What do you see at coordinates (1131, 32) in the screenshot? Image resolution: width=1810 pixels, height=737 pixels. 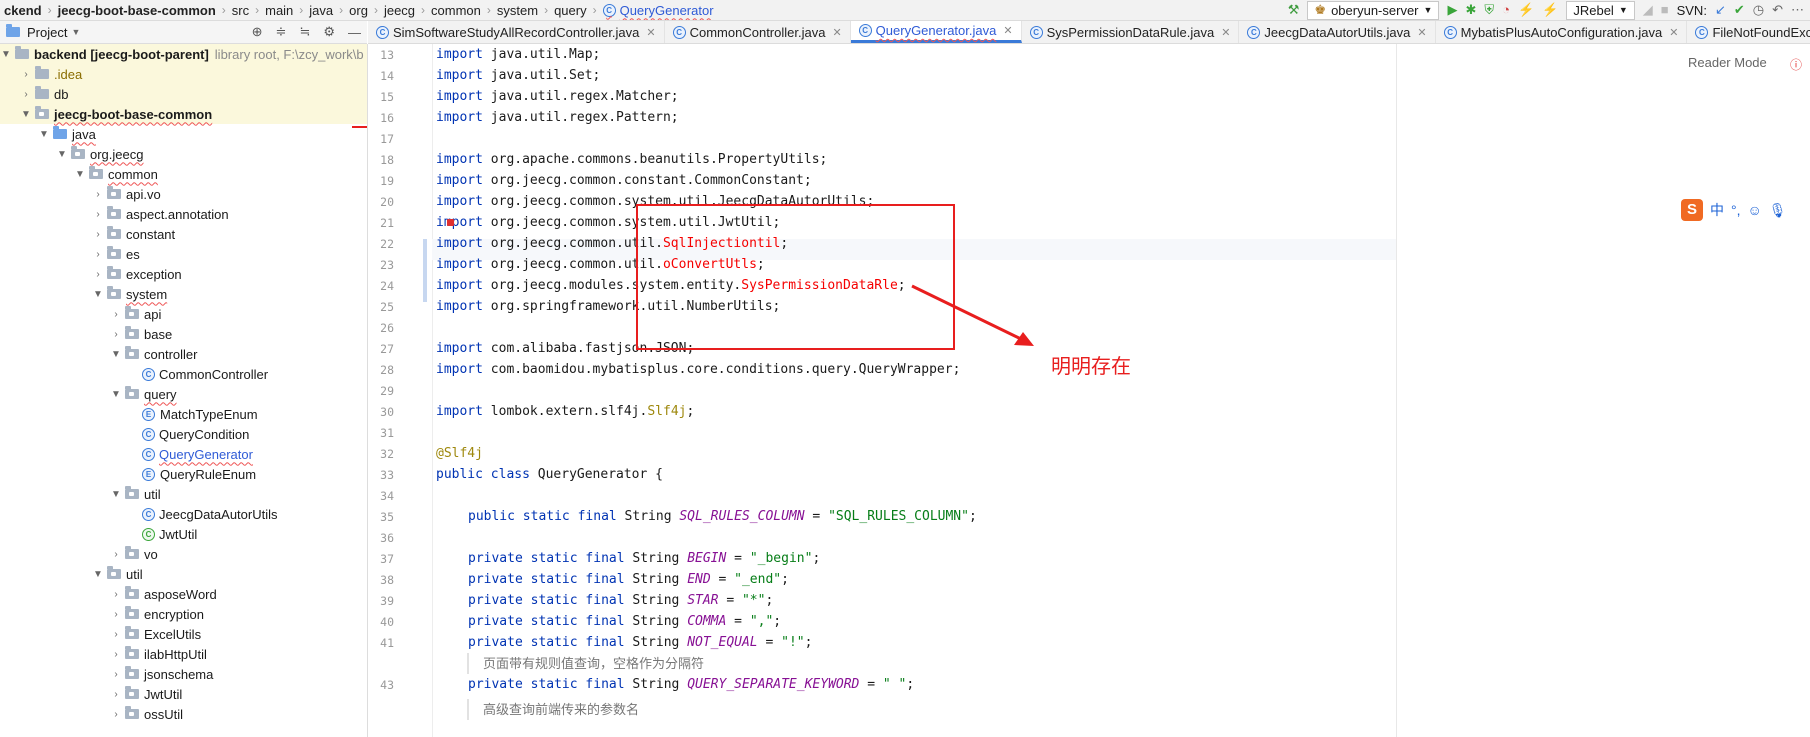 I see `tab-sys-permission-data-rule: C SysPermissionDataRule.java ✕` at bounding box center [1131, 32].